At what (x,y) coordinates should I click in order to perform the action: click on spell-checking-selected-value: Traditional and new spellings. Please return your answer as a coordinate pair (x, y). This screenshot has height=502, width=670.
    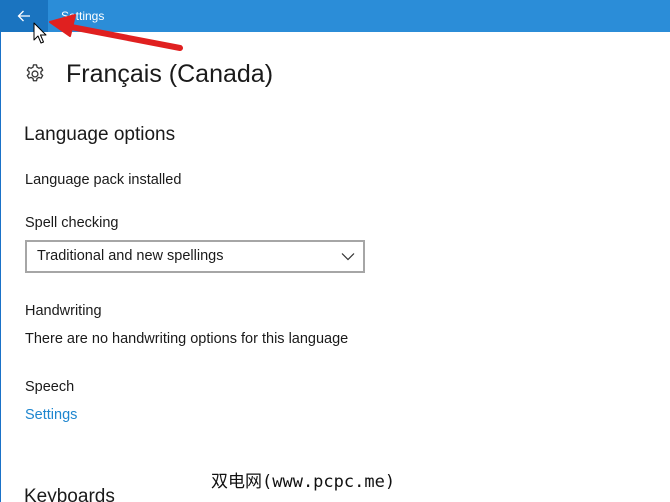
    Looking at the image, I should click on (130, 256).